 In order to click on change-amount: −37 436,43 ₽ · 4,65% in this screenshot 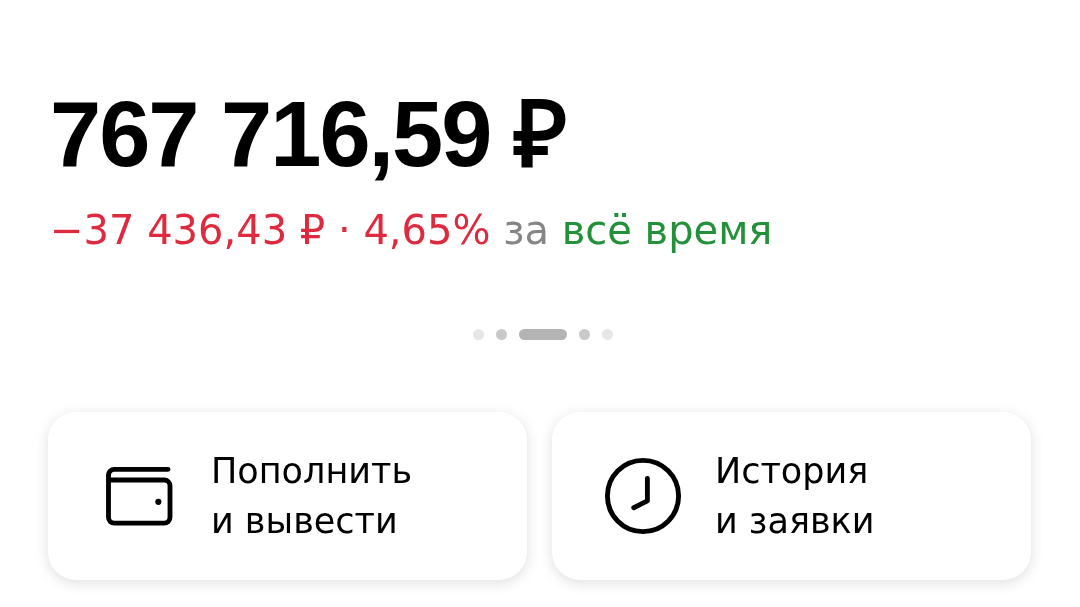, I will do `click(270, 230)`.